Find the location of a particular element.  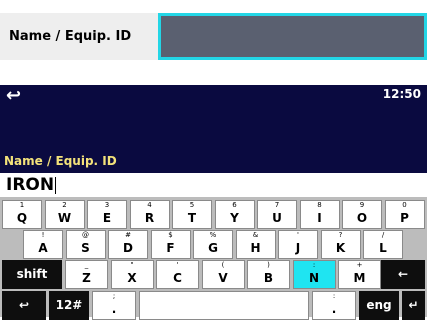

key-d: # D is located at coordinates (128, 244).